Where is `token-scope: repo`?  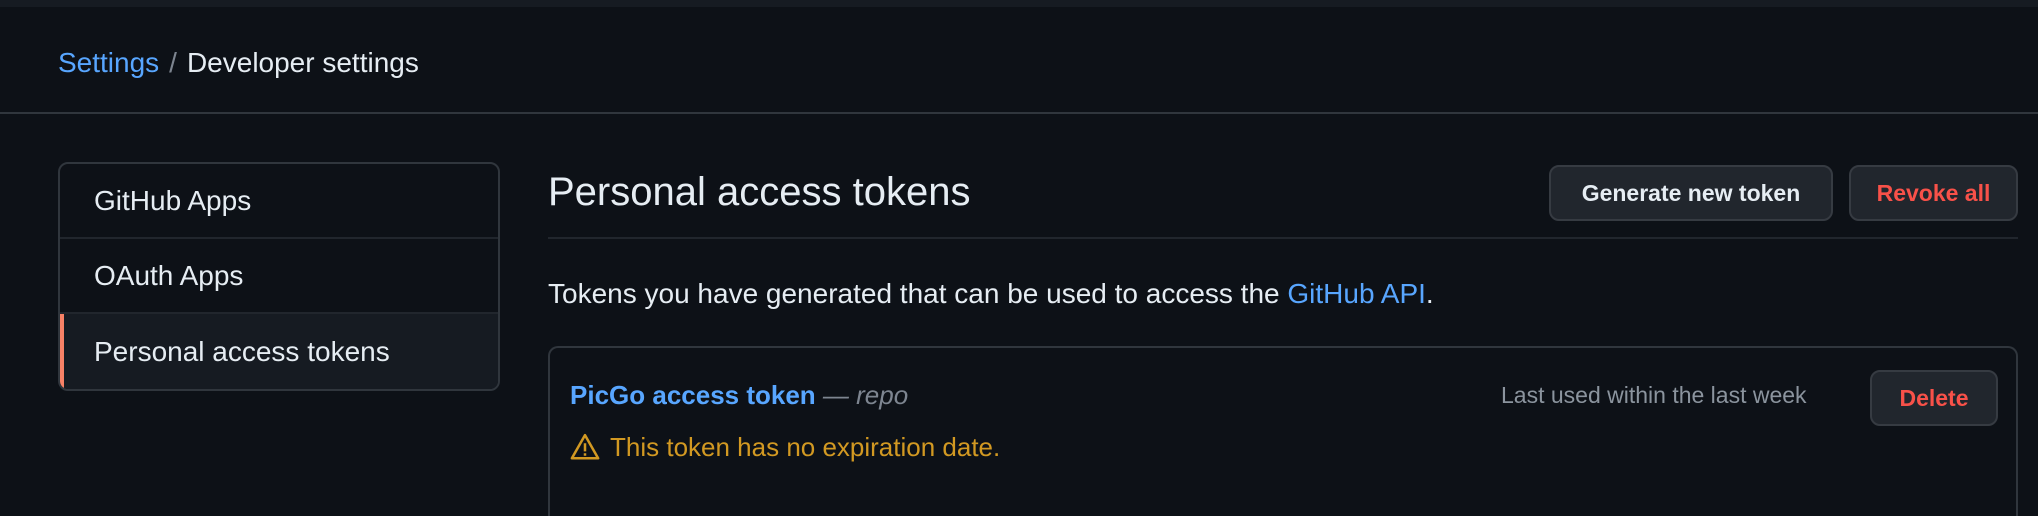 token-scope: repo is located at coordinates (882, 395).